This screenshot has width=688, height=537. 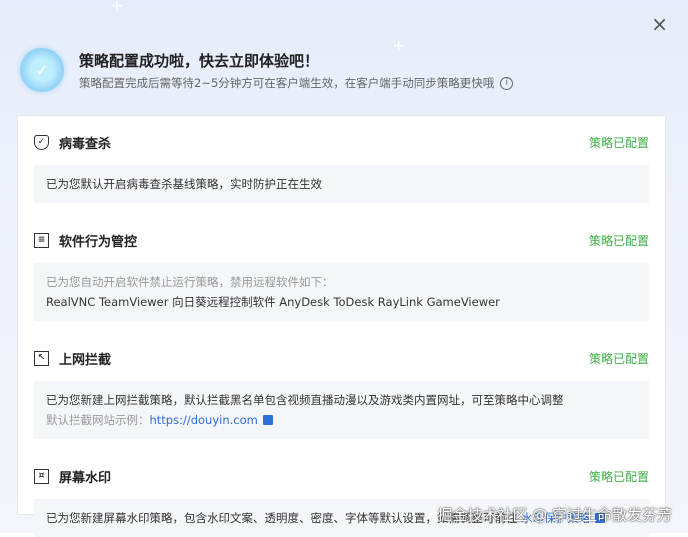 What do you see at coordinates (341, 358) in the screenshot?
I see `section-header-web: ↖ 上网拦截 策略已配置` at bounding box center [341, 358].